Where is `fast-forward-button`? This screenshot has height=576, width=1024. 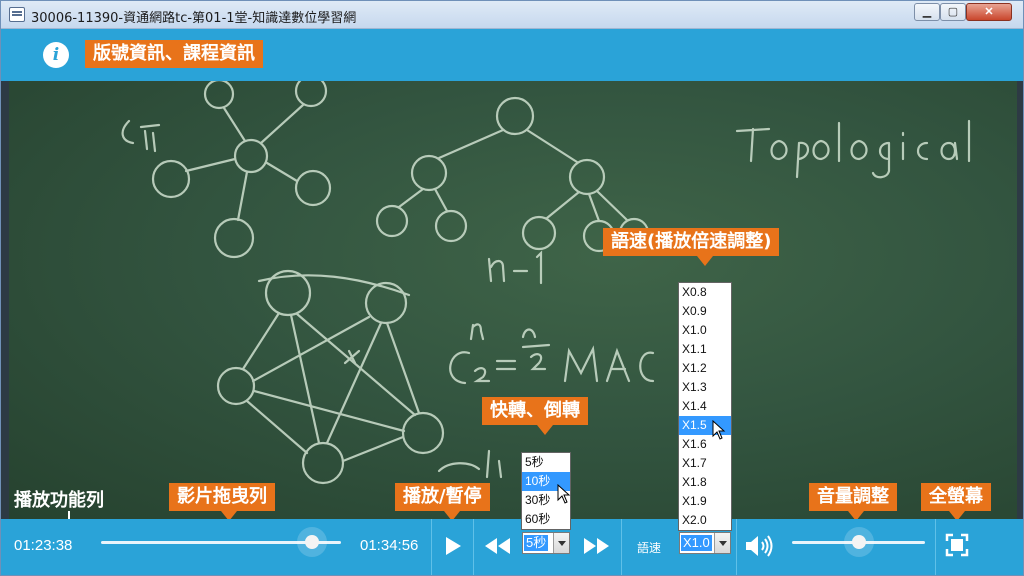 fast-forward-button is located at coordinates (596, 548).